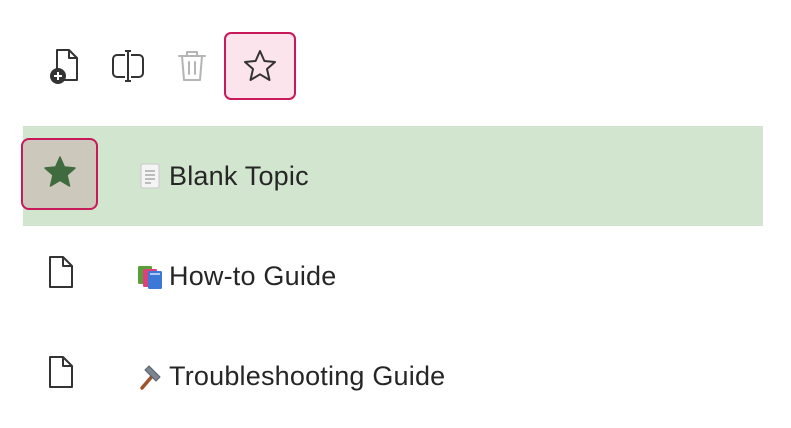 This screenshot has height=428, width=791. I want to click on rename-button, so click(128, 66).